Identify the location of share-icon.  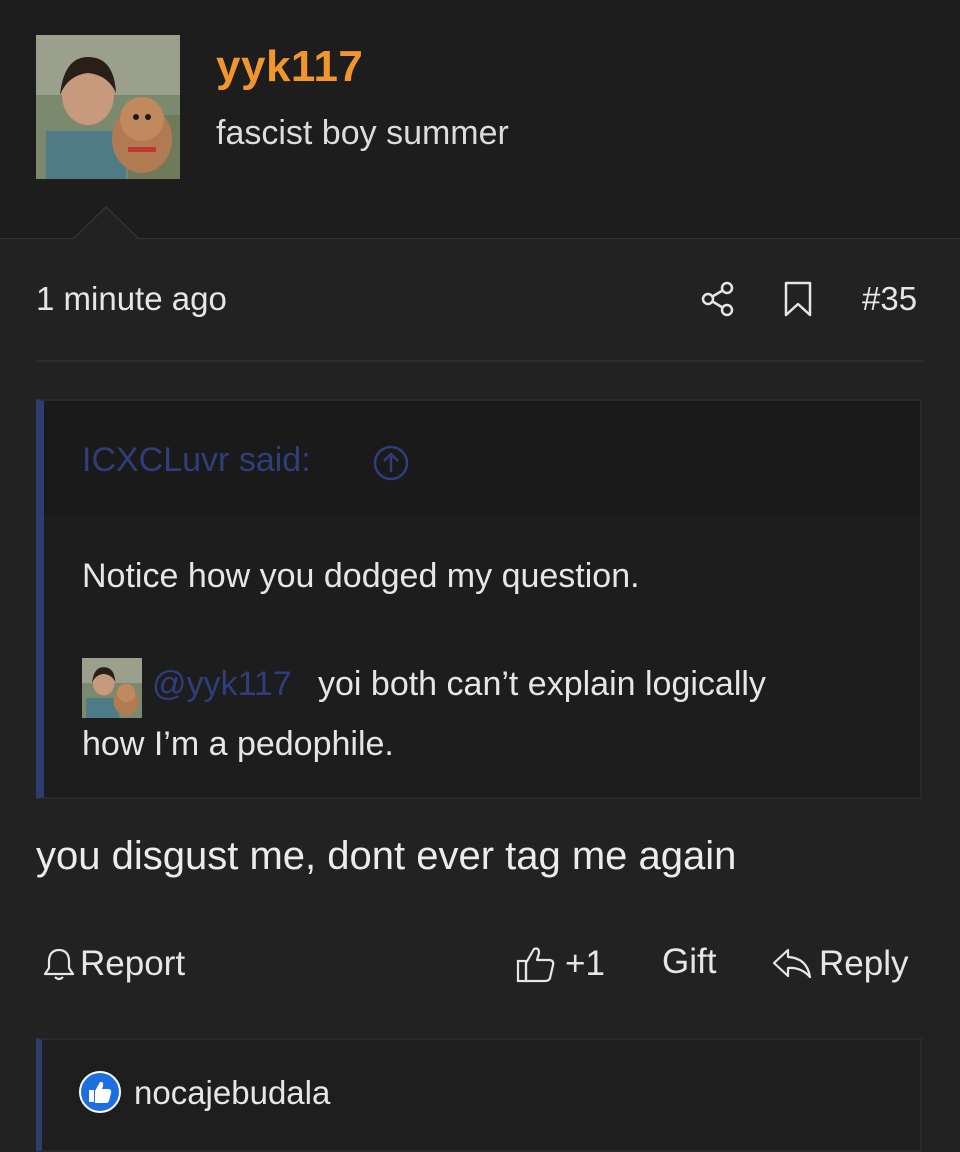
(718, 299).